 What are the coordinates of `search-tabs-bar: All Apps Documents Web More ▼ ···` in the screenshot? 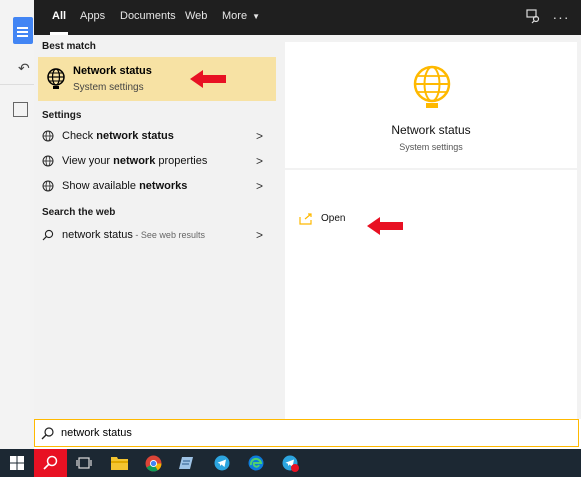 It's located at (307, 17).